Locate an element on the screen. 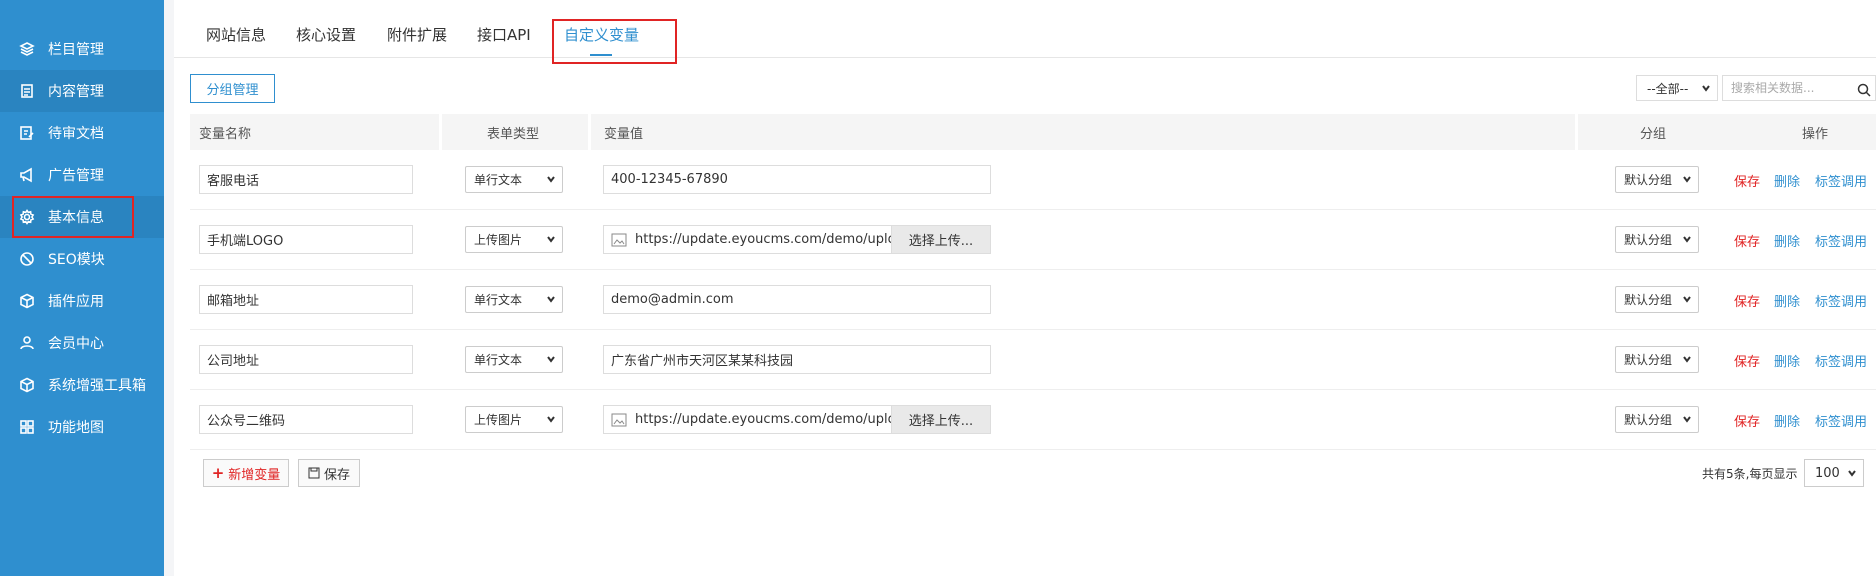  header-actions: 操作 is located at coordinates (1815, 134).